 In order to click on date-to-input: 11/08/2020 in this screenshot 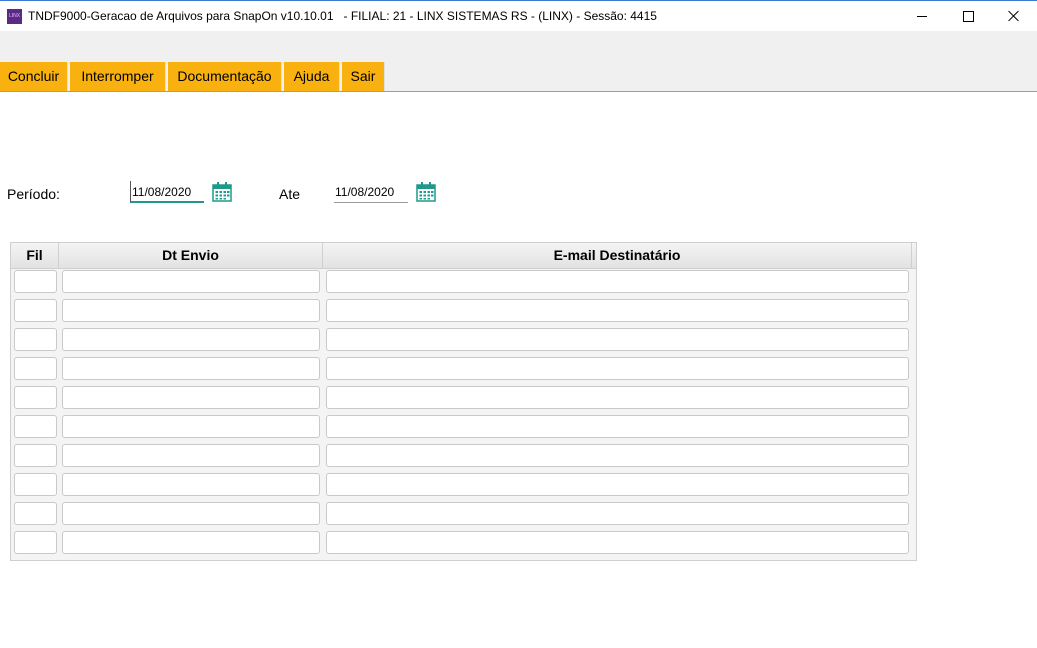, I will do `click(371, 192)`.